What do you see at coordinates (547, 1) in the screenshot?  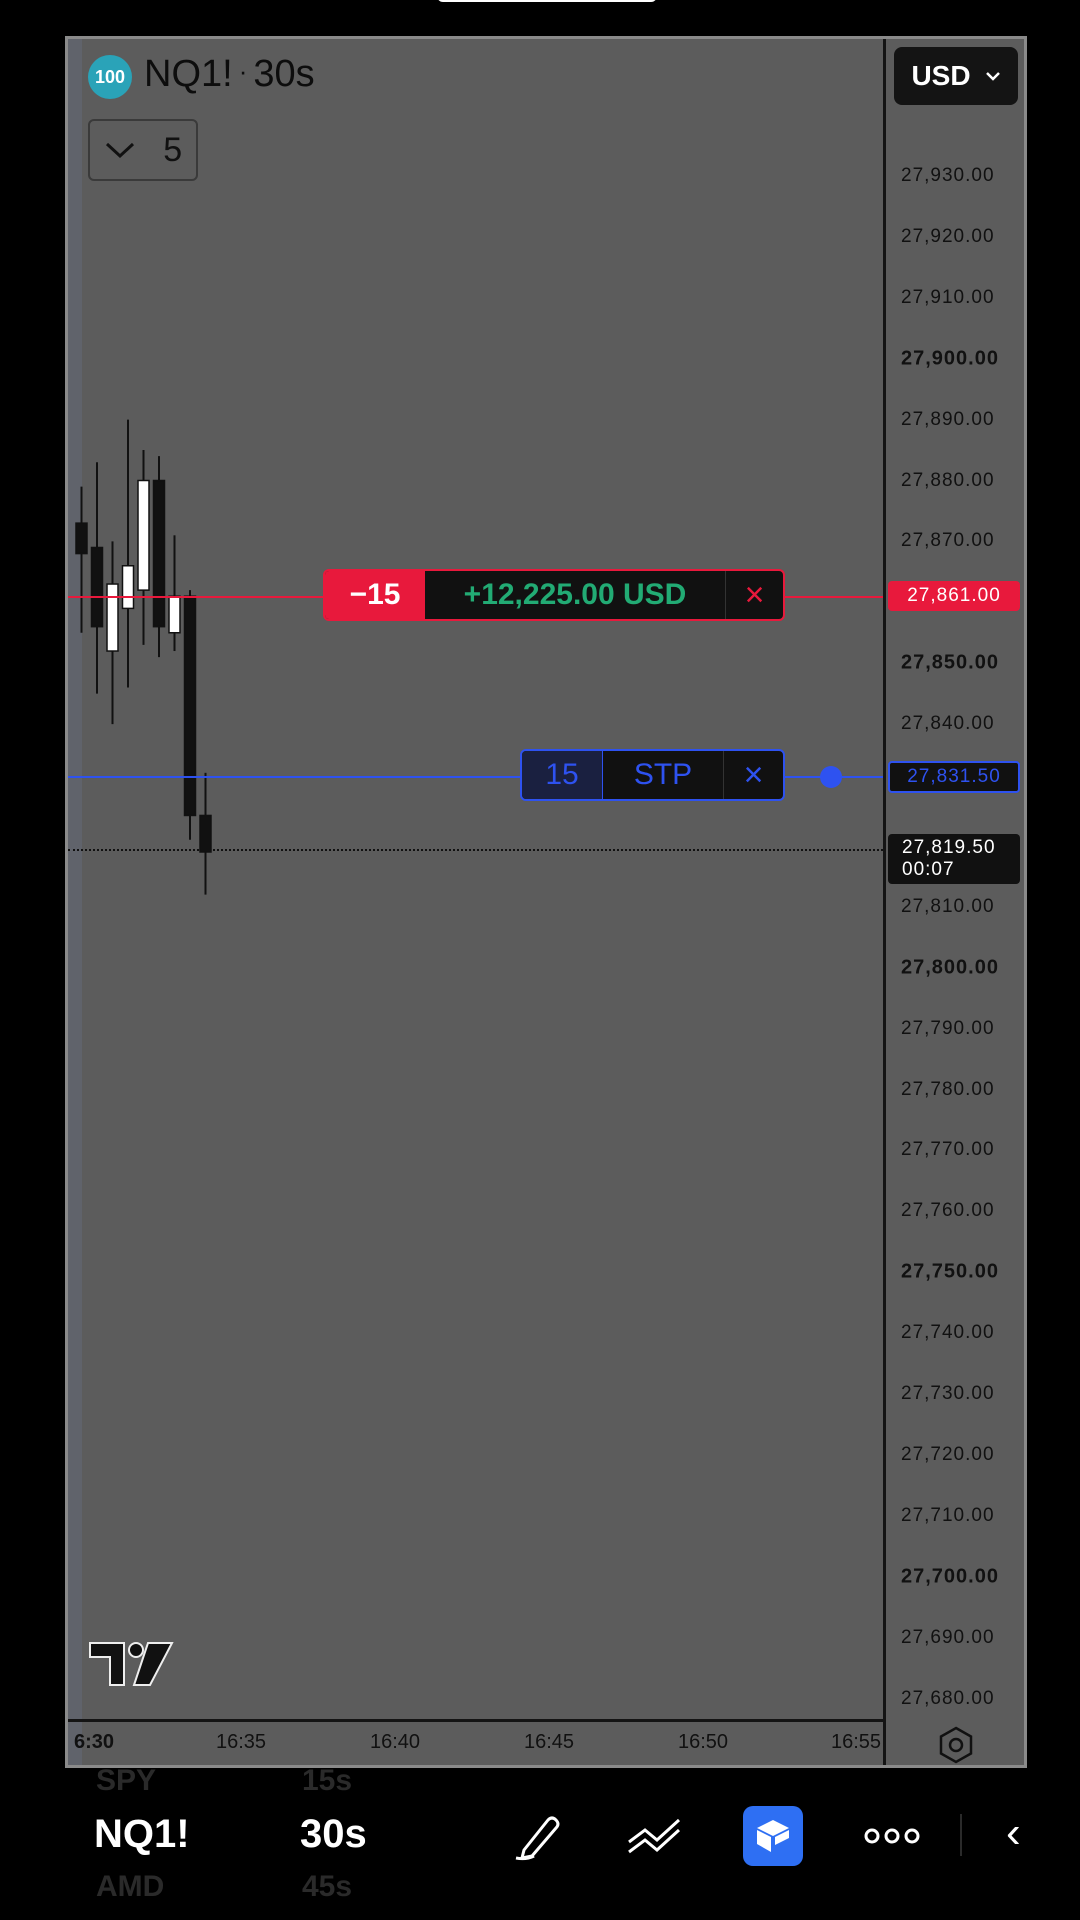 I see `notch-pill` at bounding box center [547, 1].